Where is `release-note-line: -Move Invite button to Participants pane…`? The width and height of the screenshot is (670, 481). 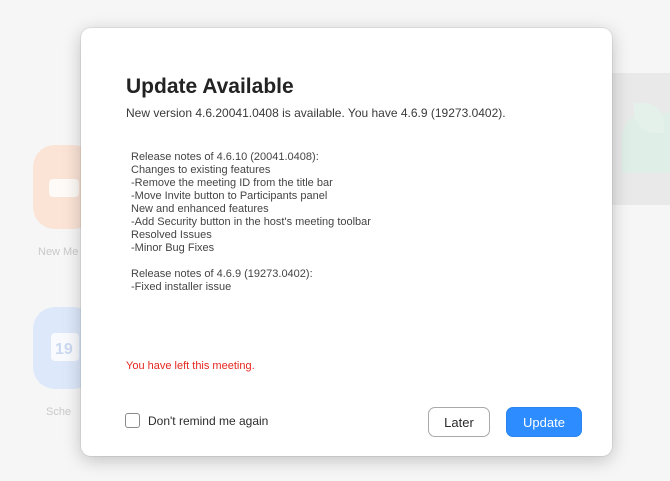 release-note-line: -Move Invite button to Participants pane… is located at coordinates (229, 196).